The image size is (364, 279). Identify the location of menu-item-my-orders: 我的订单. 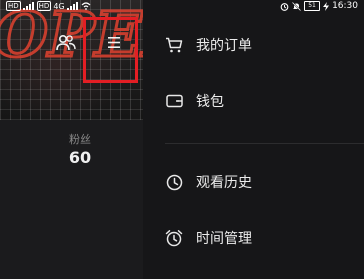
(253, 45).